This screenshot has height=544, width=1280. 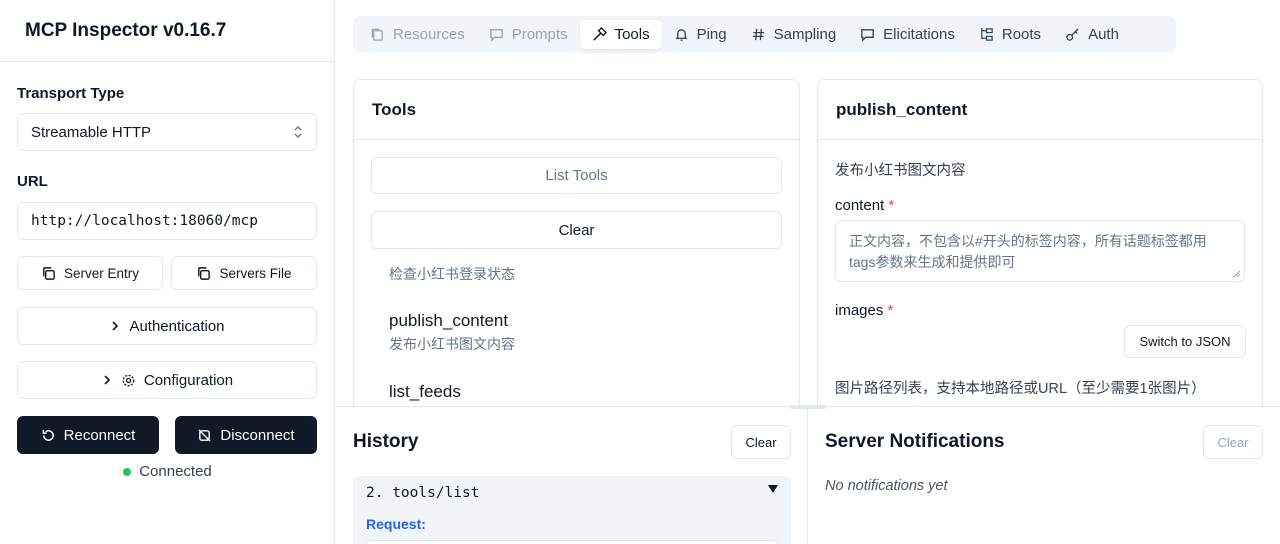 I want to click on authentication-label: Authentication, so click(x=177, y=326).